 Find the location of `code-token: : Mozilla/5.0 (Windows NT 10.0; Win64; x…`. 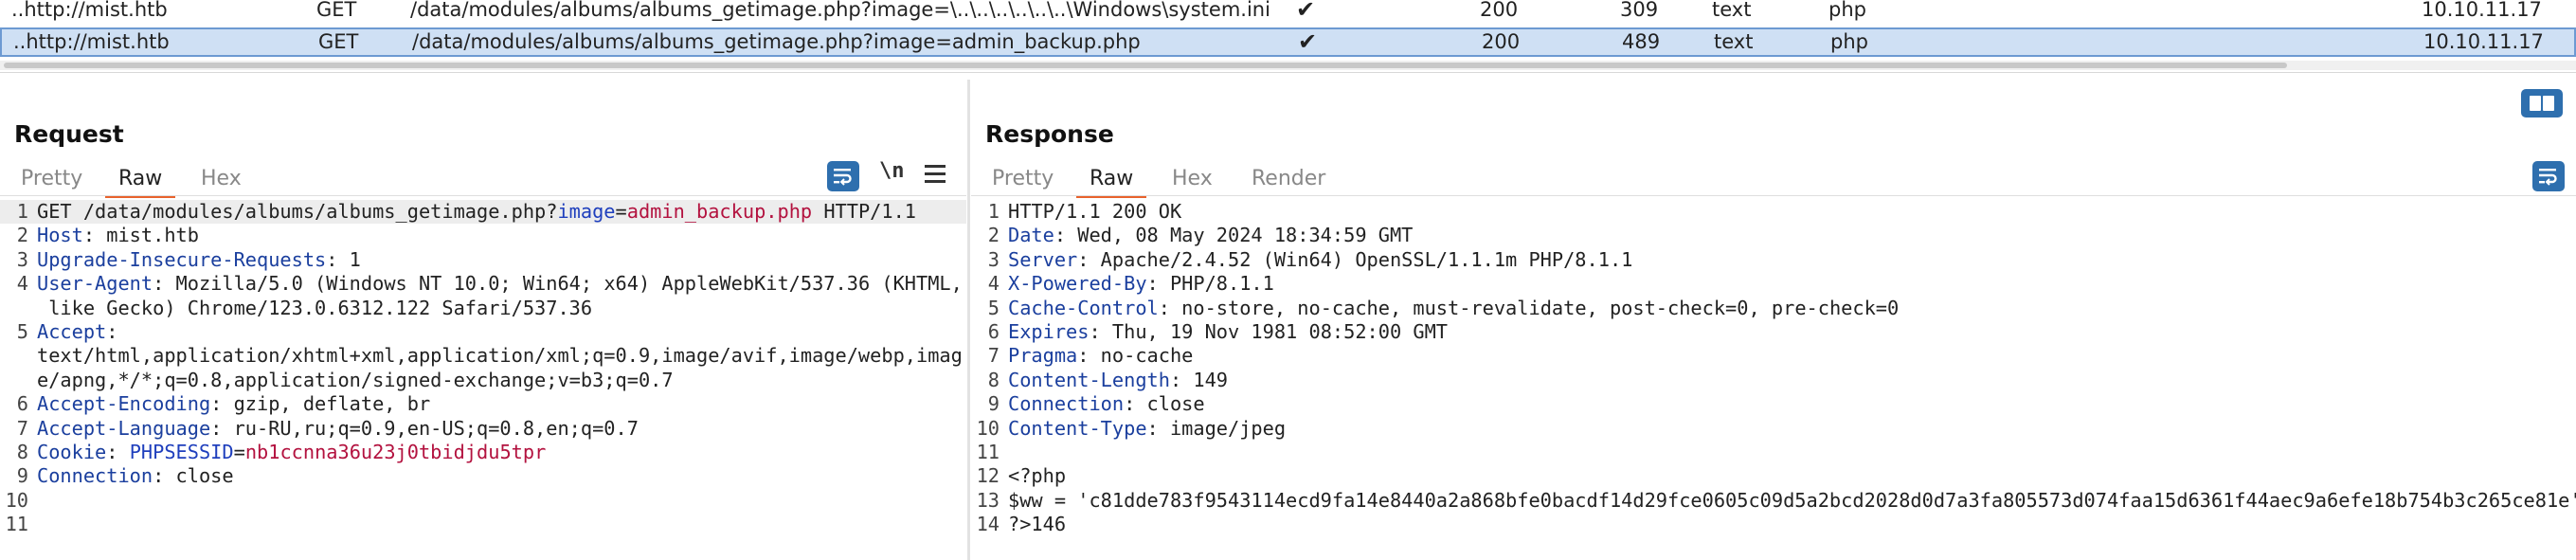

code-token: : Mozilla/5.0 (Windows NT 10.0; Win64; x… is located at coordinates (558, 284).